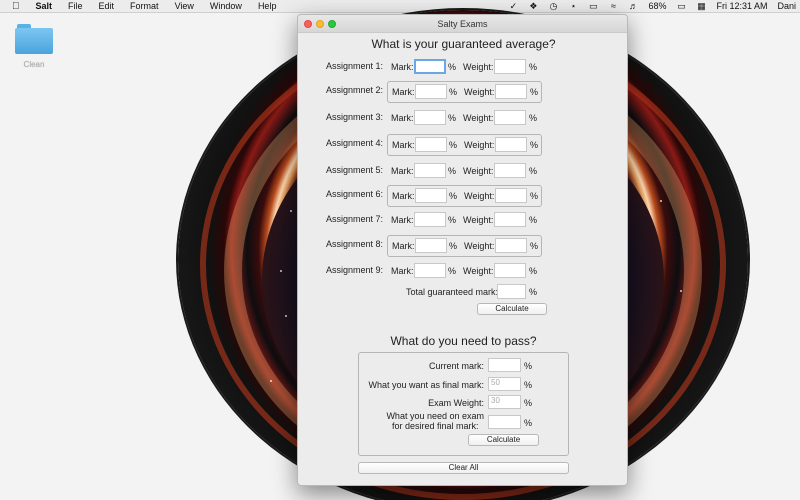  I want to click on battery-percentage: 68%, so click(657, 6).